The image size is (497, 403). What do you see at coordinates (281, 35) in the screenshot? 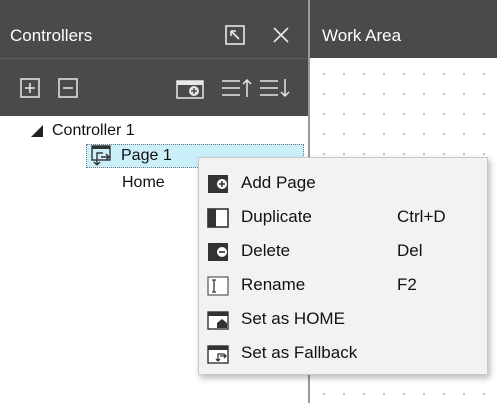
I see `close-icon` at bounding box center [281, 35].